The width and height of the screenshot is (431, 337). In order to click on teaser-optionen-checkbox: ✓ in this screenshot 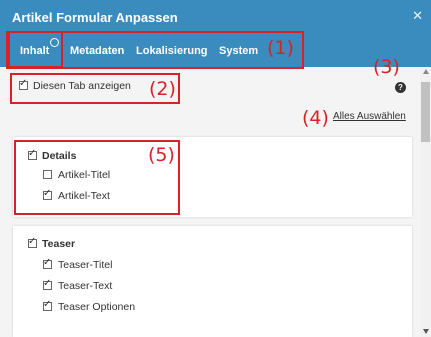, I will do `click(47, 305)`.